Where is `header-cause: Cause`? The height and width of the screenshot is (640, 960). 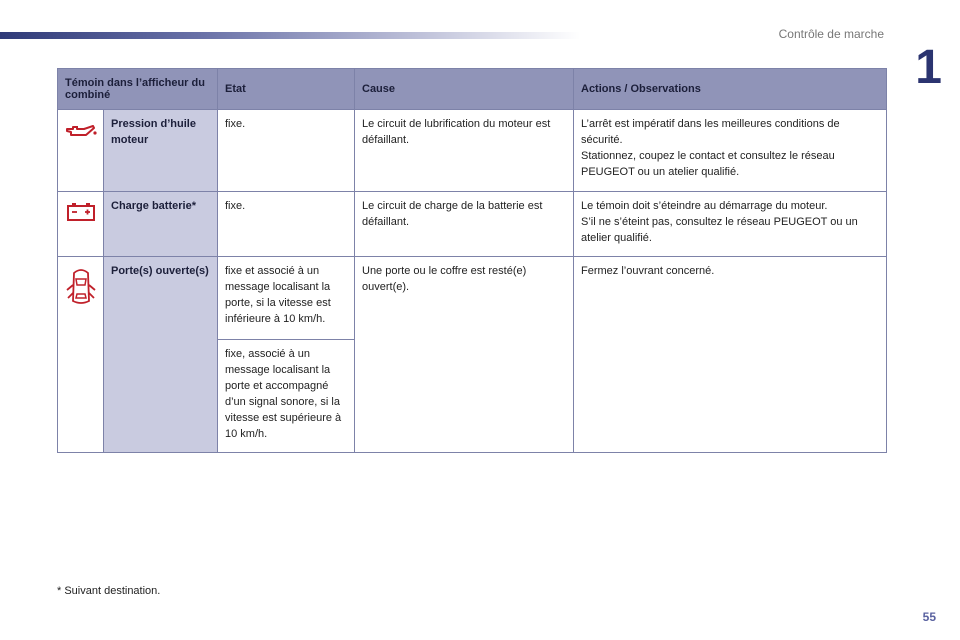
header-cause: Cause is located at coordinates (464, 89).